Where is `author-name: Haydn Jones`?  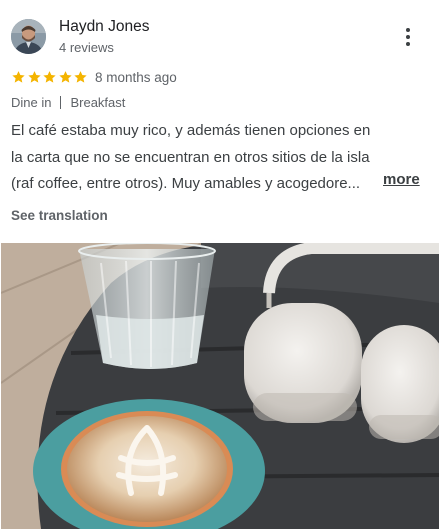 author-name: Haydn Jones is located at coordinates (104, 27).